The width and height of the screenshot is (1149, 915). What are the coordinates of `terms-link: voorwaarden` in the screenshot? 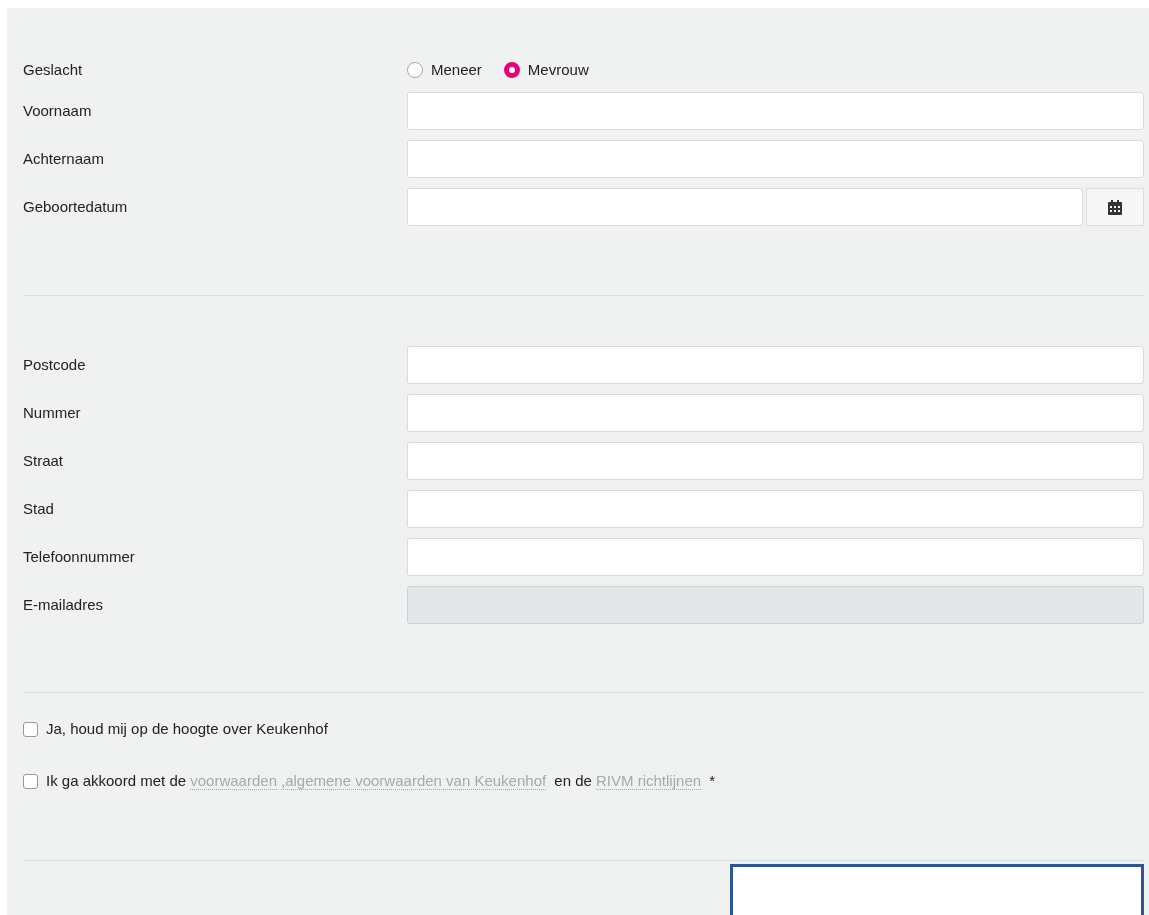 It's located at (233, 780).